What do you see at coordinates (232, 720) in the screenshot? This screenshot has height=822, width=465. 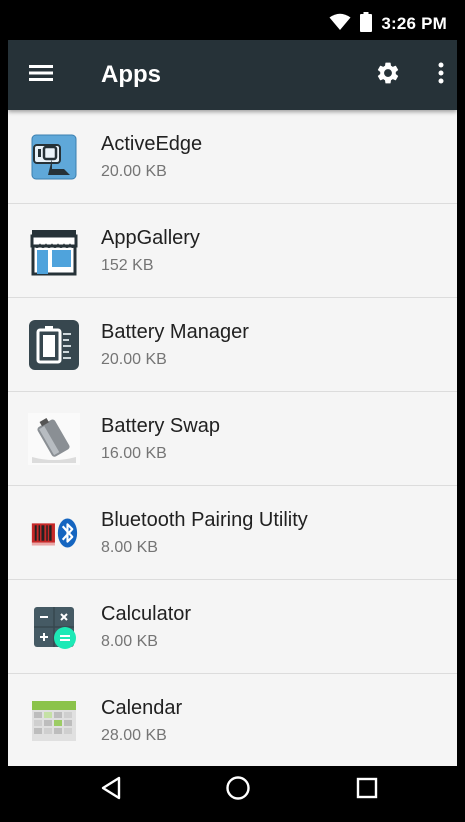 I see `list-item-calendar: Calendar 28.00 KB` at bounding box center [232, 720].